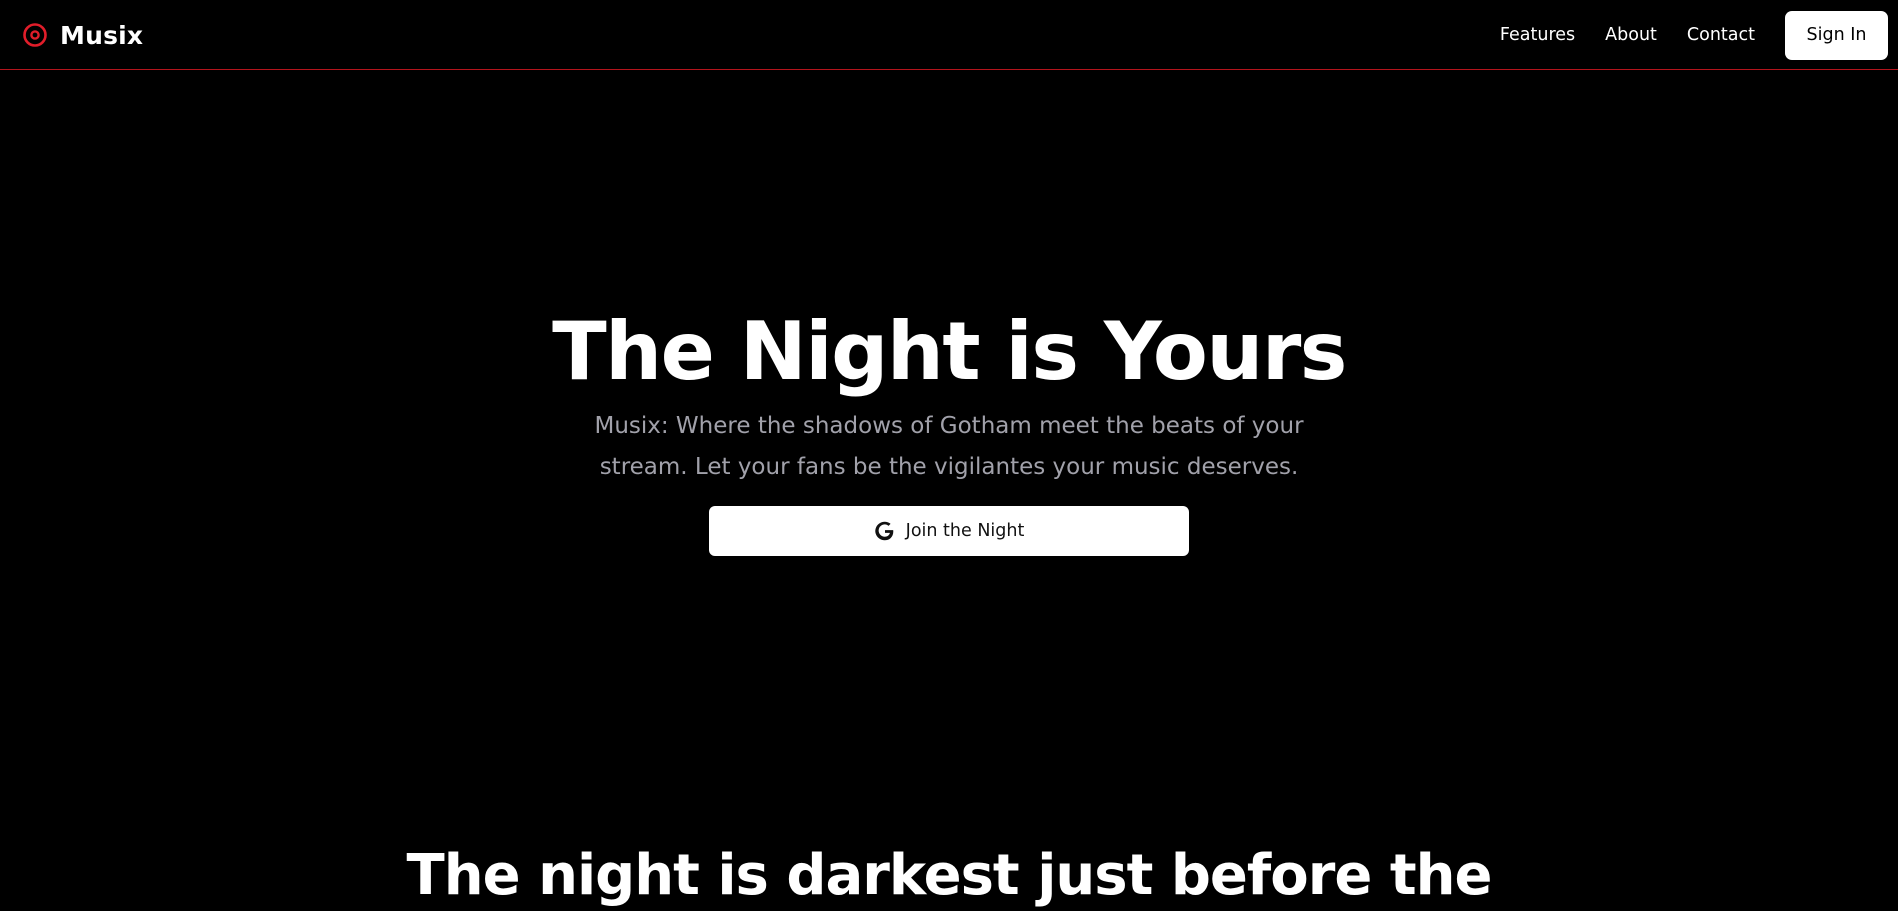  I want to click on nav-links: Features About Contact Sign In, so click(1694, 35).